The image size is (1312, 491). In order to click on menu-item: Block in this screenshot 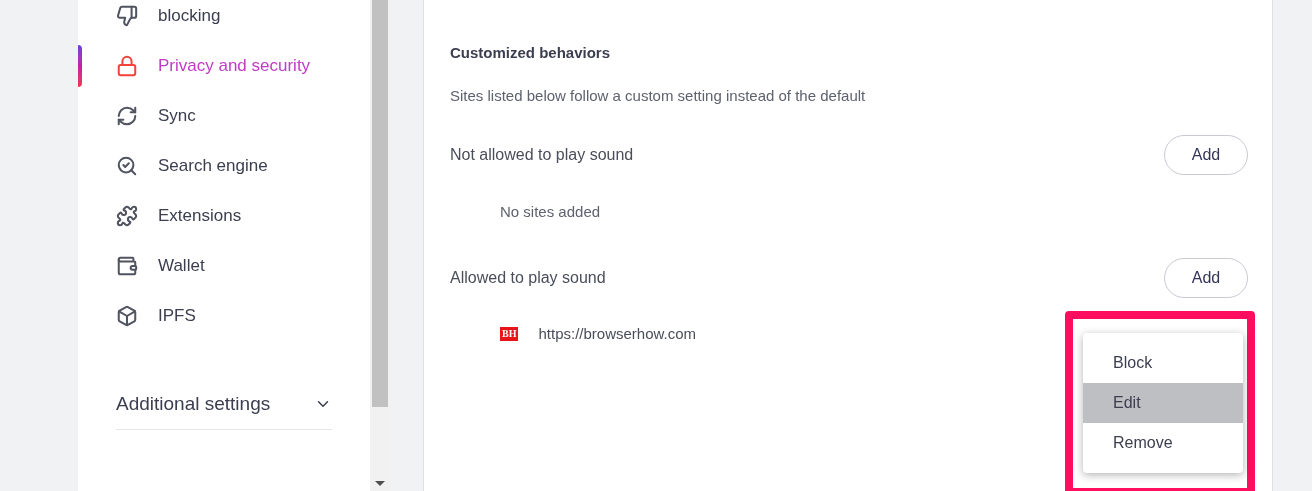, I will do `click(1163, 363)`.